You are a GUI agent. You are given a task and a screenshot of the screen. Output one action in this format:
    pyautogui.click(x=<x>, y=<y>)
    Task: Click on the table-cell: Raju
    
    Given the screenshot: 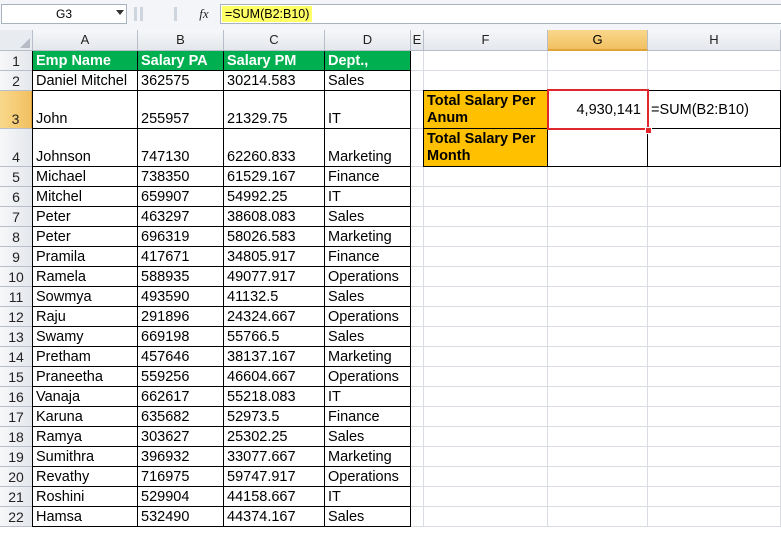 What is the action you would take?
    pyautogui.click(x=85, y=317)
    